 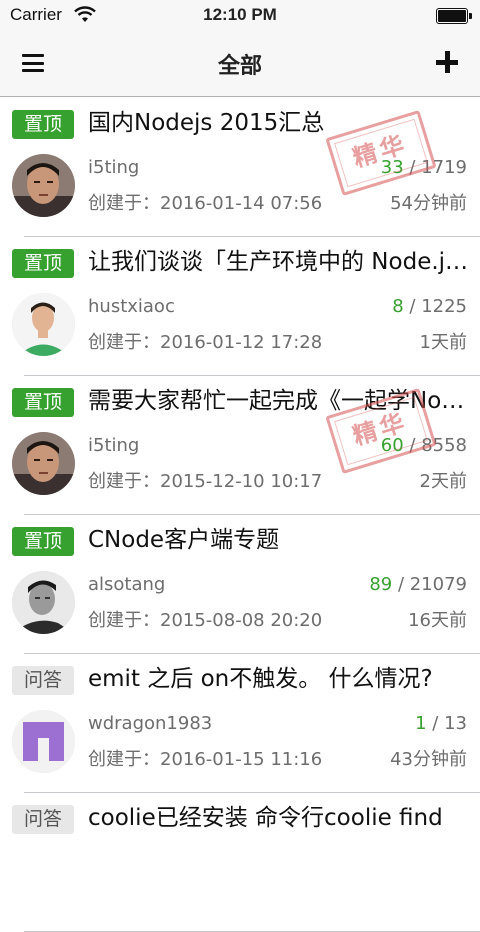 I want to click on author-name: wdragon1983, so click(x=150, y=723).